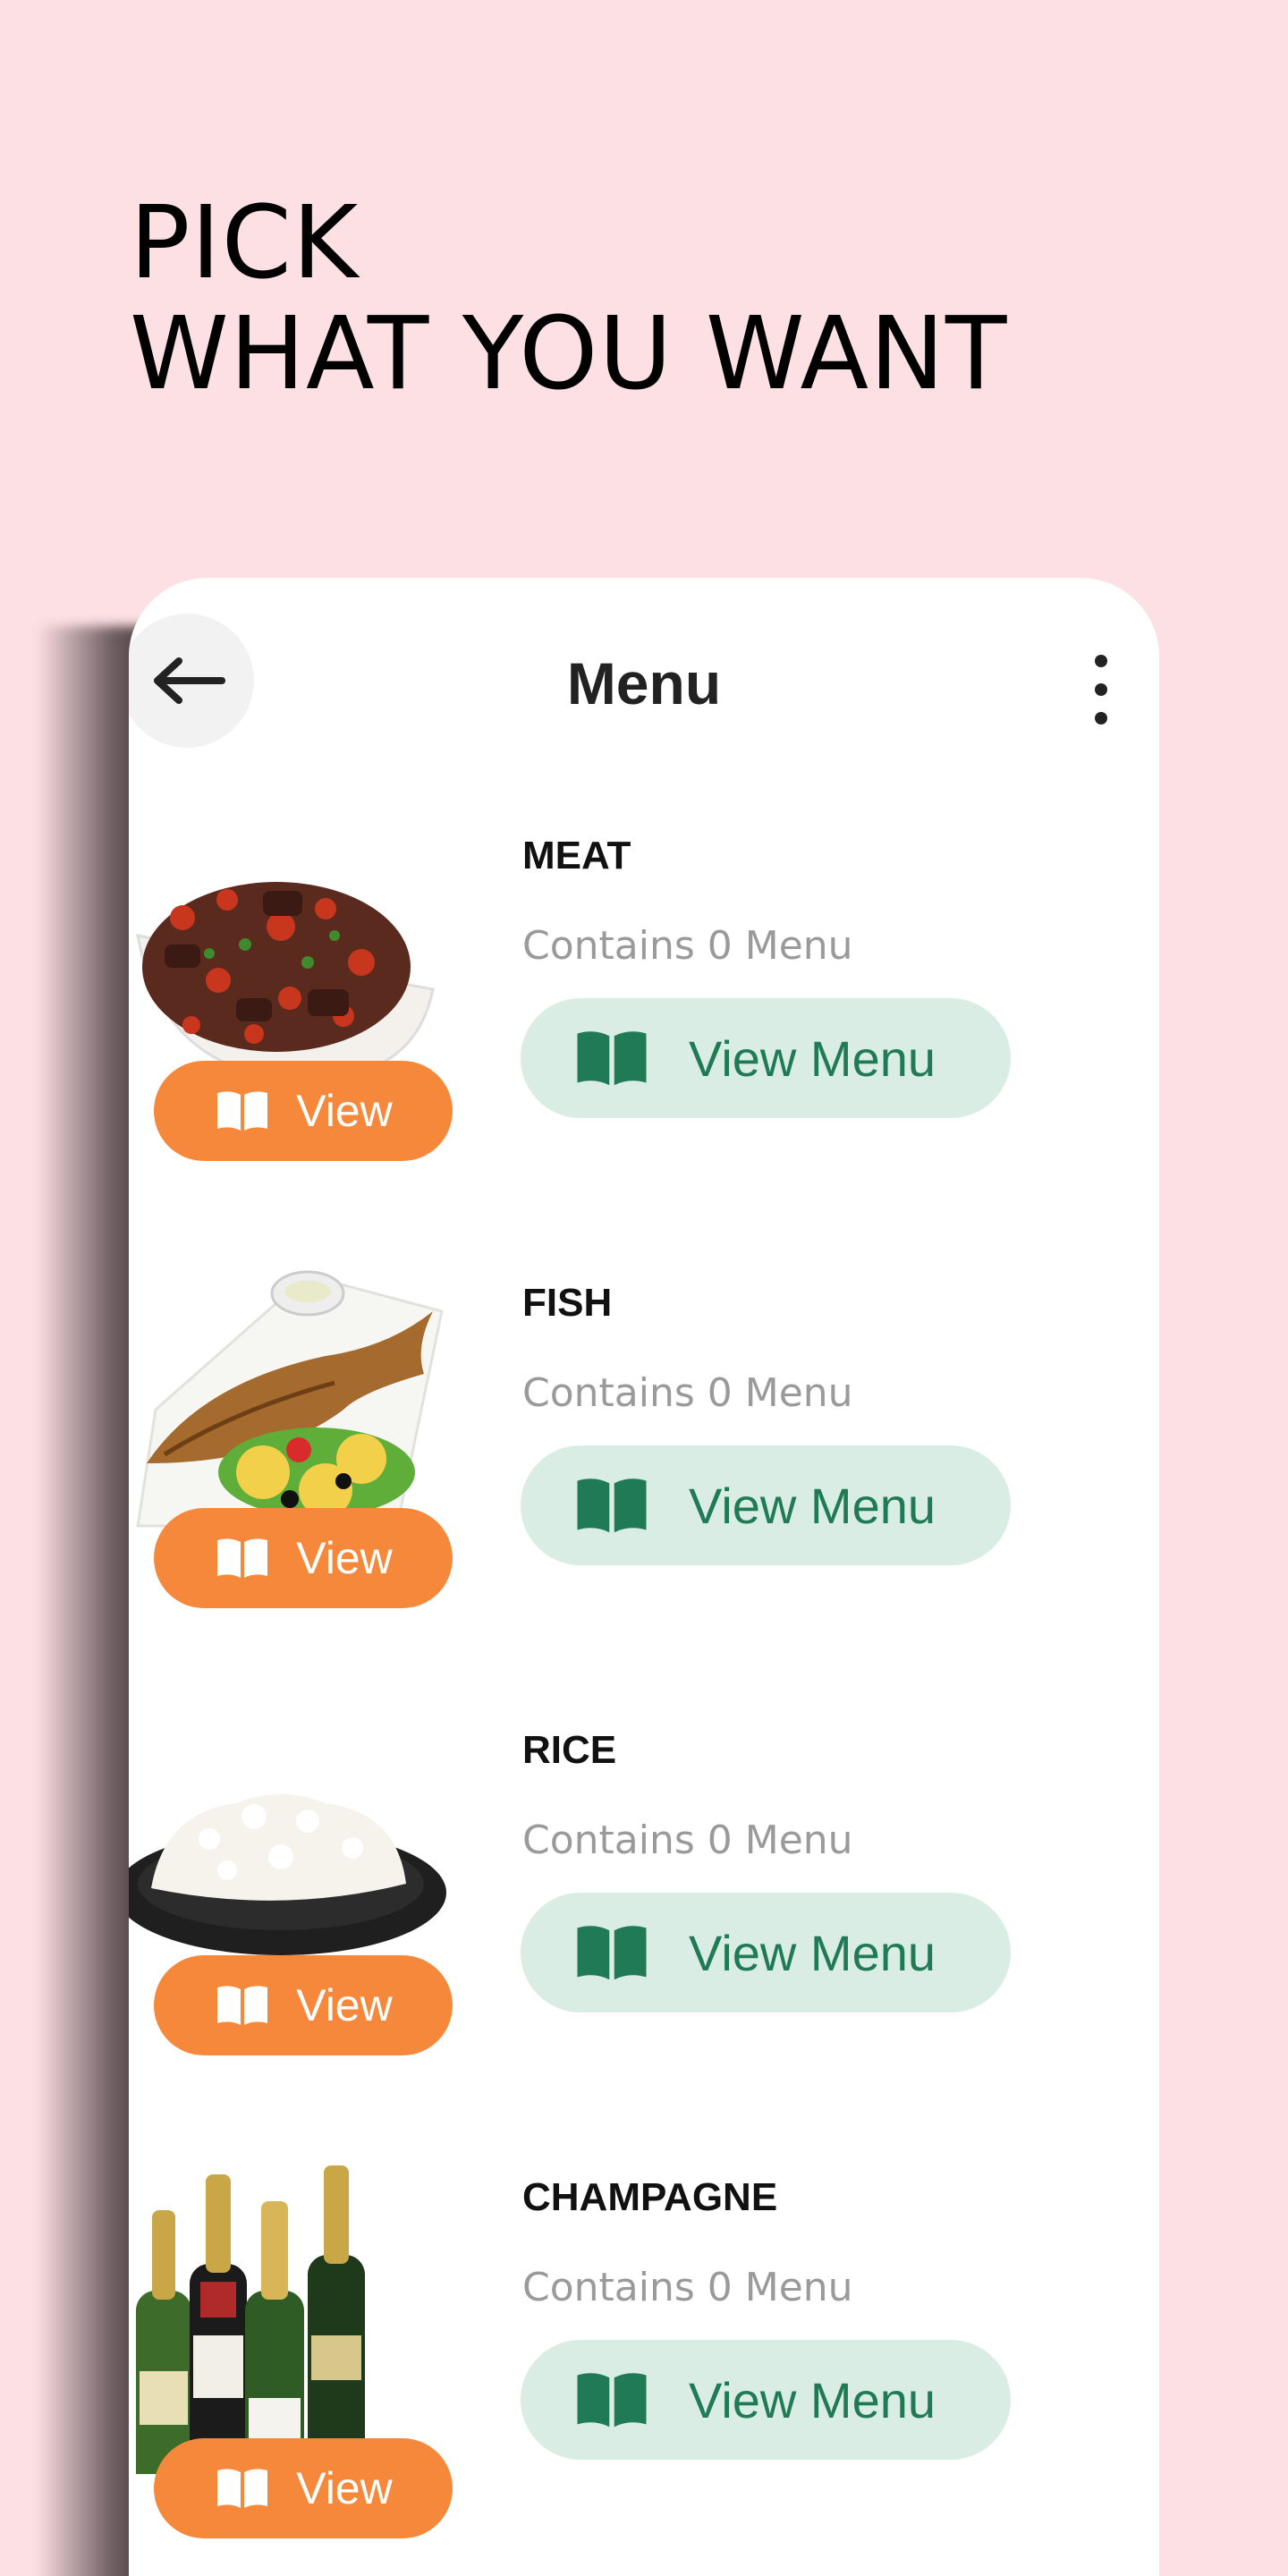 This screenshot has width=1288, height=2576. What do you see at coordinates (569, 1750) in the screenshot?
I see `category-title: RICE` at bounding box center [569, 1750].